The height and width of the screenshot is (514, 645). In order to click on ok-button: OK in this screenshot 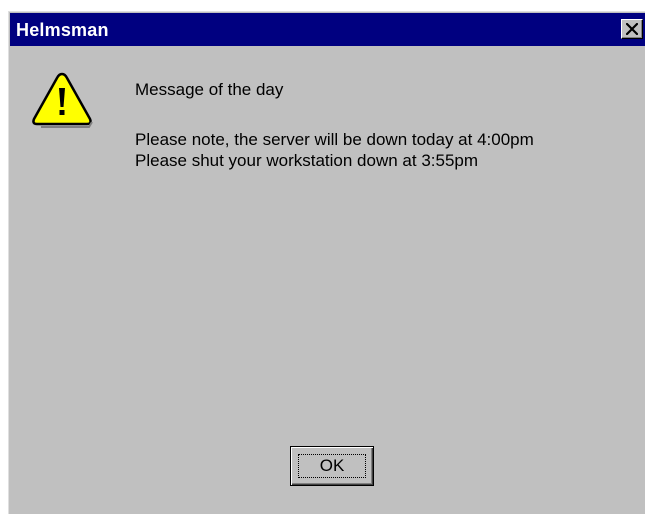, I will do `click(332, 466)`.